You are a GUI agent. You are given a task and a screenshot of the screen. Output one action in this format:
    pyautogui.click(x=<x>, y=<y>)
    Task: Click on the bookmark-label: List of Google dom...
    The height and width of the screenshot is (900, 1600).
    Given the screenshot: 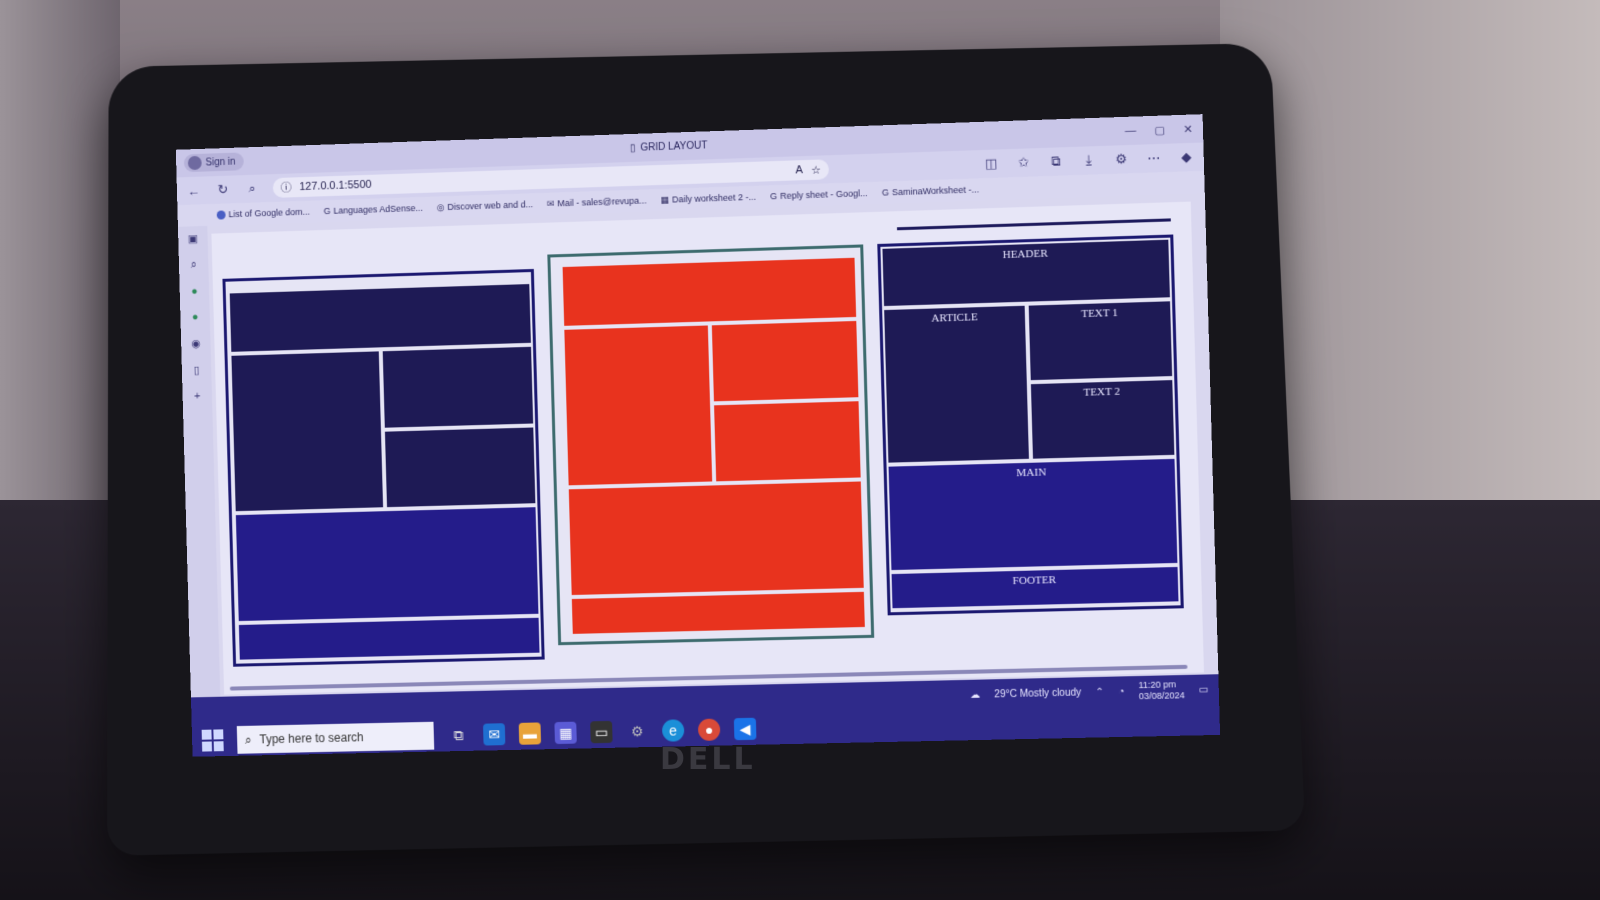 What is the action you would take?
    pyautogui.click(x=269, y=213)
    